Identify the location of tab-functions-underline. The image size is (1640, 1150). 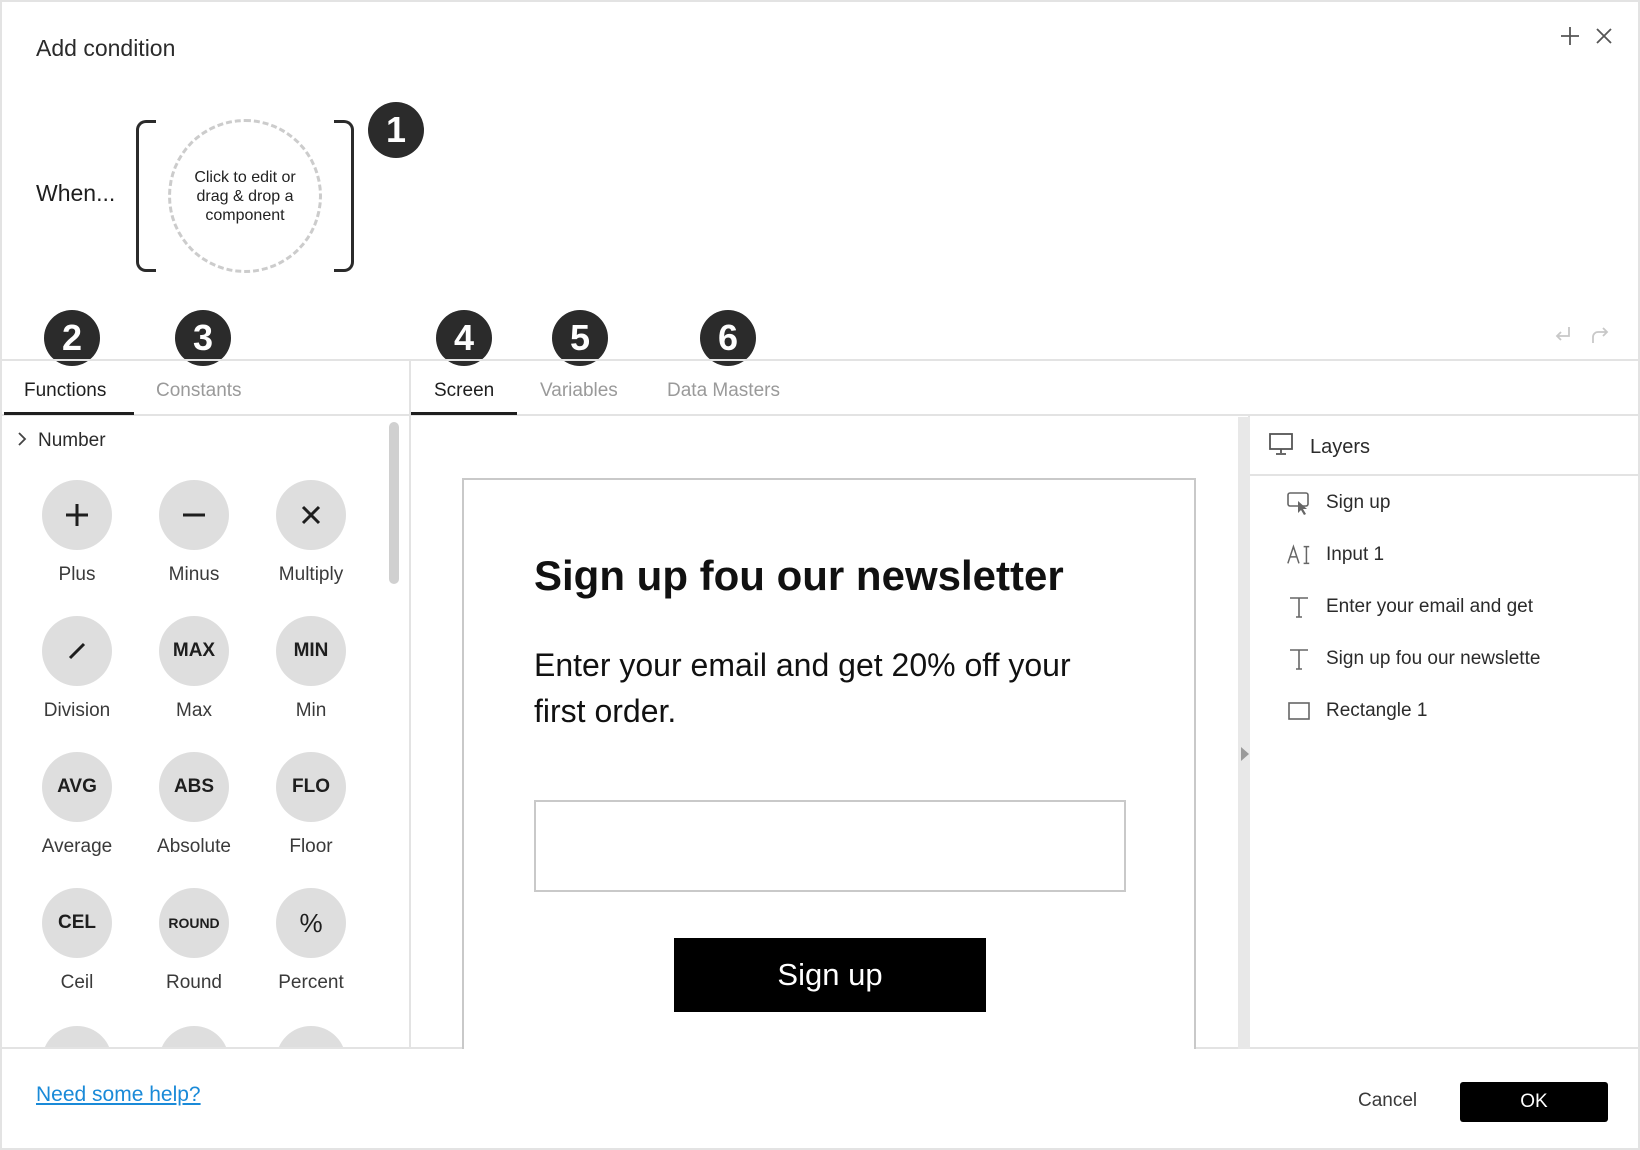
(69, 413).